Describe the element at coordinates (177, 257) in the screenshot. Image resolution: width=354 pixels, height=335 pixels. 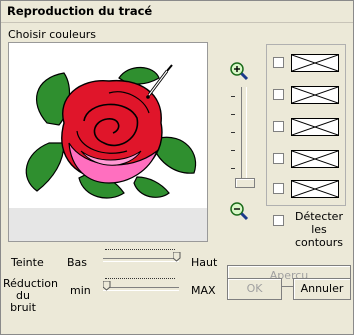
I see `tint-slider-thumb` at that location.